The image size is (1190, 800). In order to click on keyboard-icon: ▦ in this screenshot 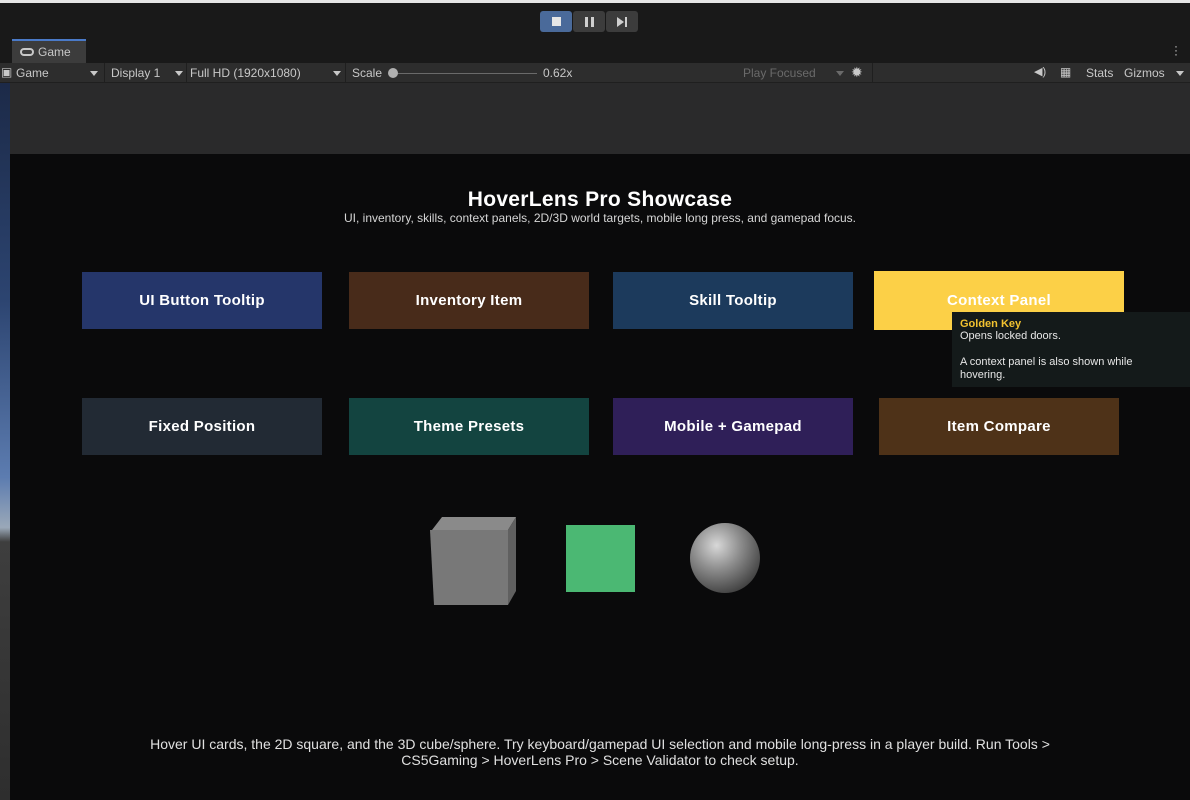, I will do `click(1065, 72)`.